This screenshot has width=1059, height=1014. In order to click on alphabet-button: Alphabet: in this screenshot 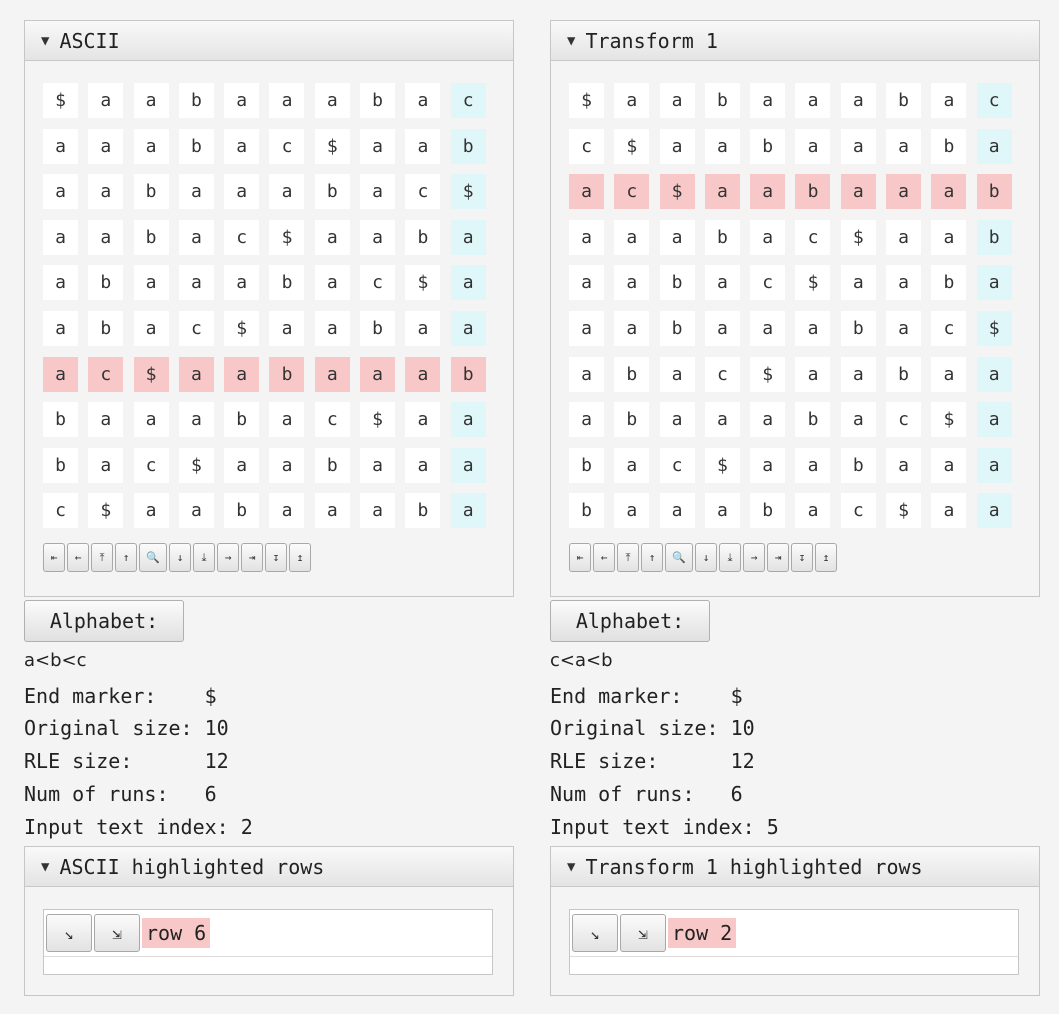, I will do `click(104, 621)`.